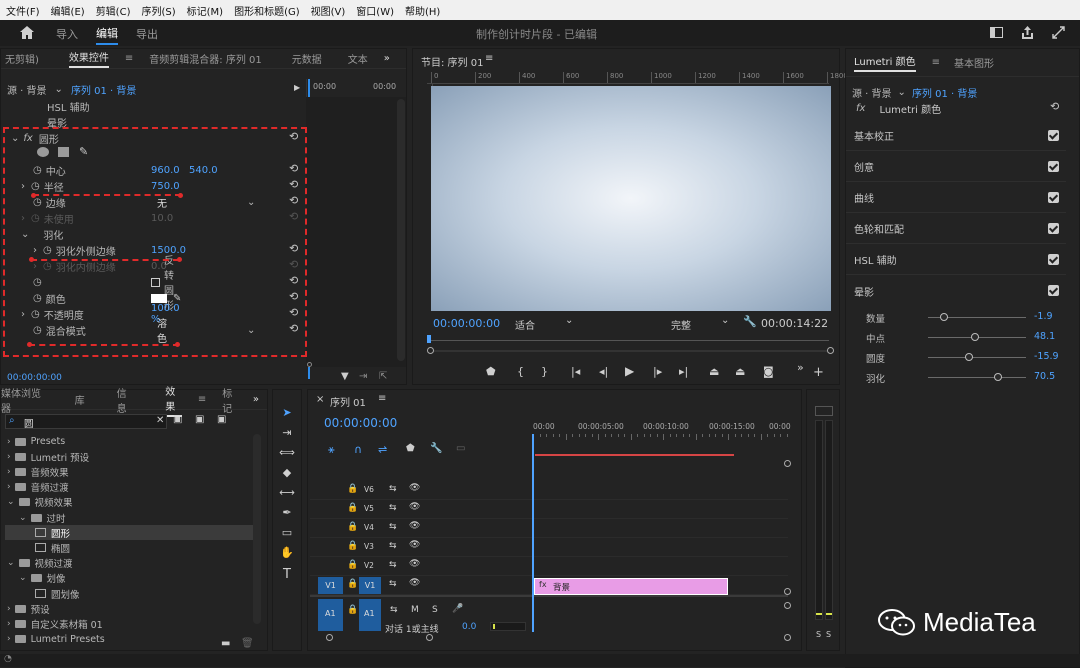 The image size is (1080, 668). I want to click on ec-timecode: 00:00:00:00, so click(34, 378).